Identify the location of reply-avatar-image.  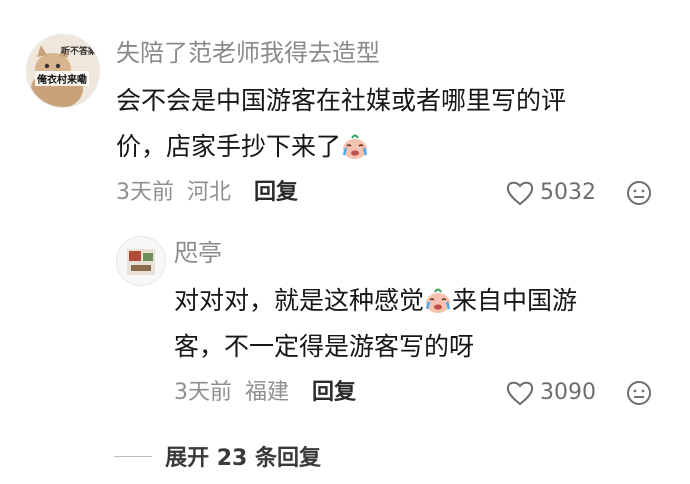
(141, 261).